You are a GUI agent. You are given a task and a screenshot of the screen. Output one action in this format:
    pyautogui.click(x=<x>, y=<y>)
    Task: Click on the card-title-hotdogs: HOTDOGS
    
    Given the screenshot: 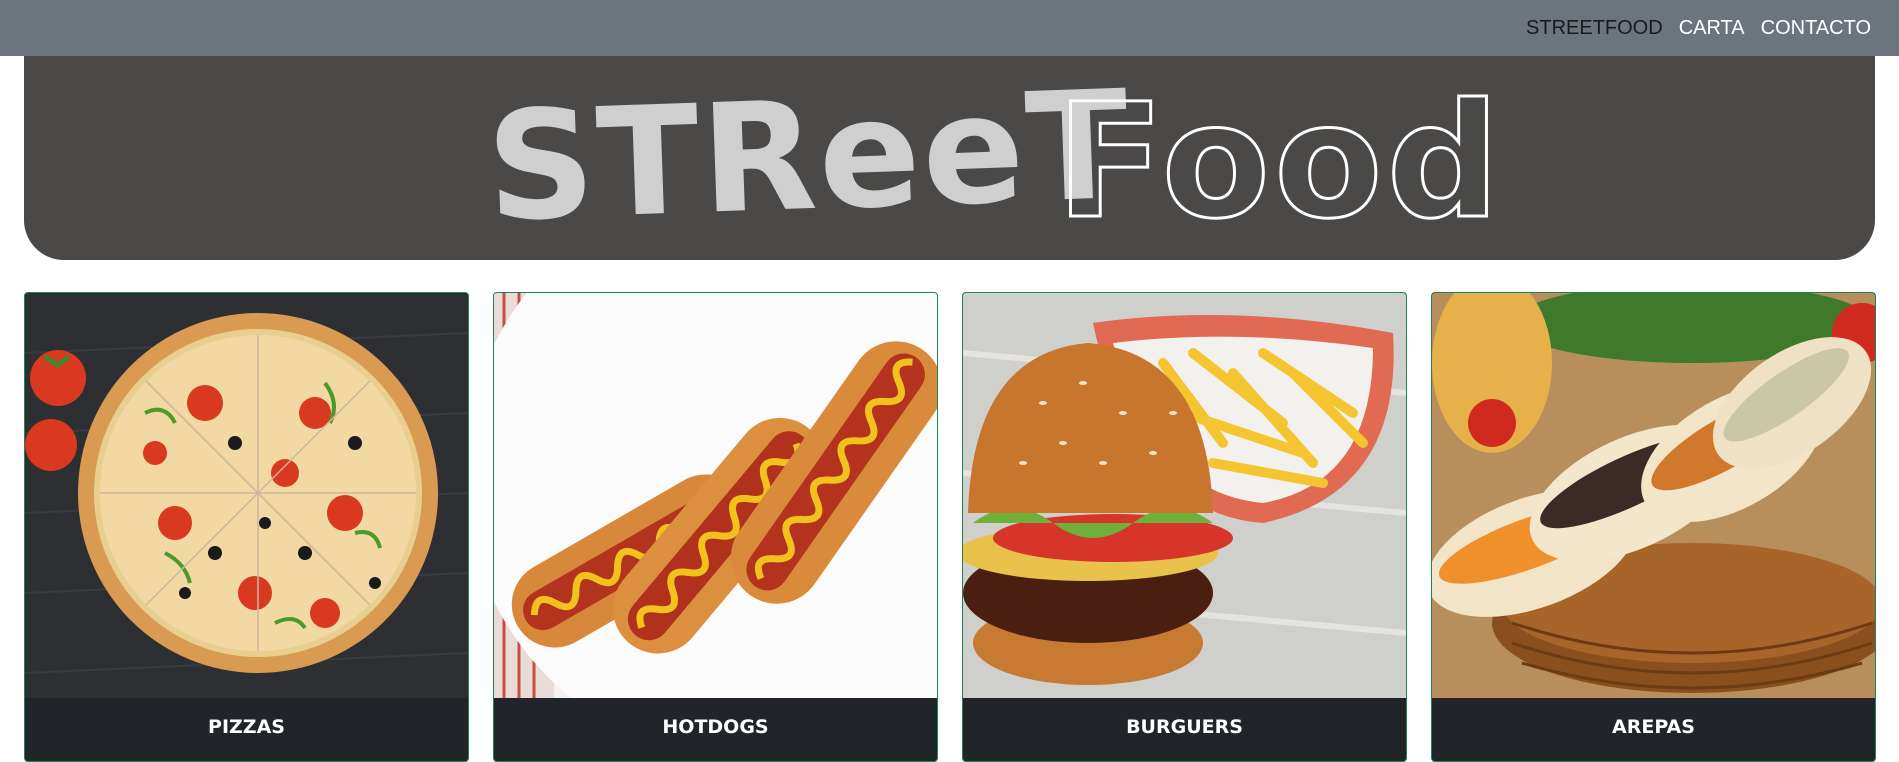 What is the action you would take?
    pyautogui.click(x=715, y=729)
    